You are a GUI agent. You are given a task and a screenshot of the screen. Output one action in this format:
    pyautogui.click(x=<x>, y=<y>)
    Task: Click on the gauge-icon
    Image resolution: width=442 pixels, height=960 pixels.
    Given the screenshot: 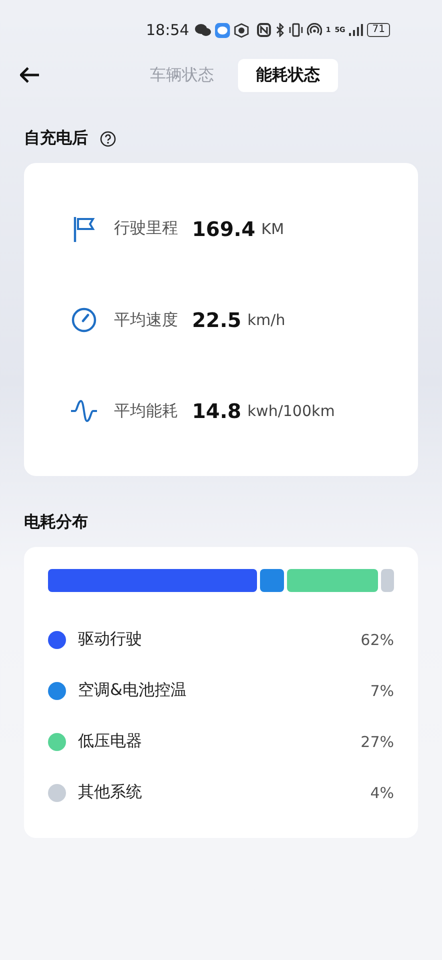 What is the action you would take?
    pyautogui.click(x=84, y=320)
    